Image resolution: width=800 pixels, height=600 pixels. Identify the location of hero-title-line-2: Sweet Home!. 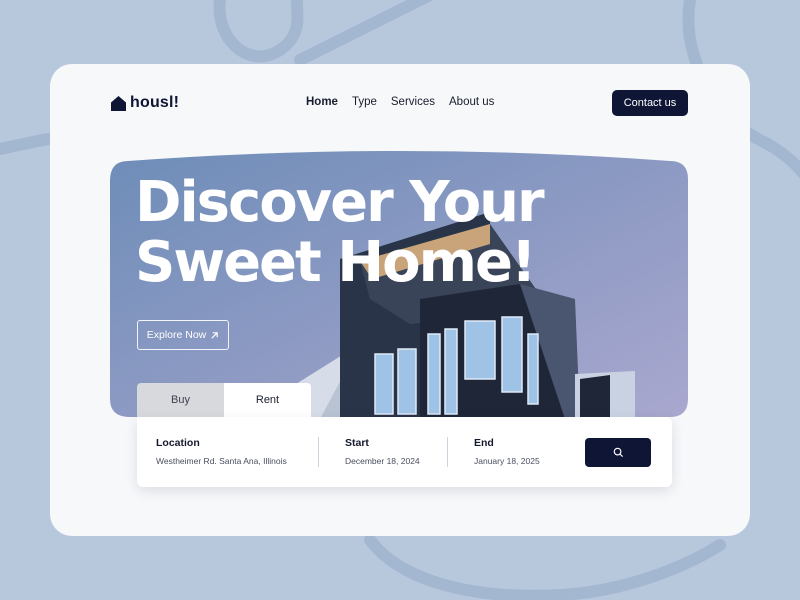
(336, 262).